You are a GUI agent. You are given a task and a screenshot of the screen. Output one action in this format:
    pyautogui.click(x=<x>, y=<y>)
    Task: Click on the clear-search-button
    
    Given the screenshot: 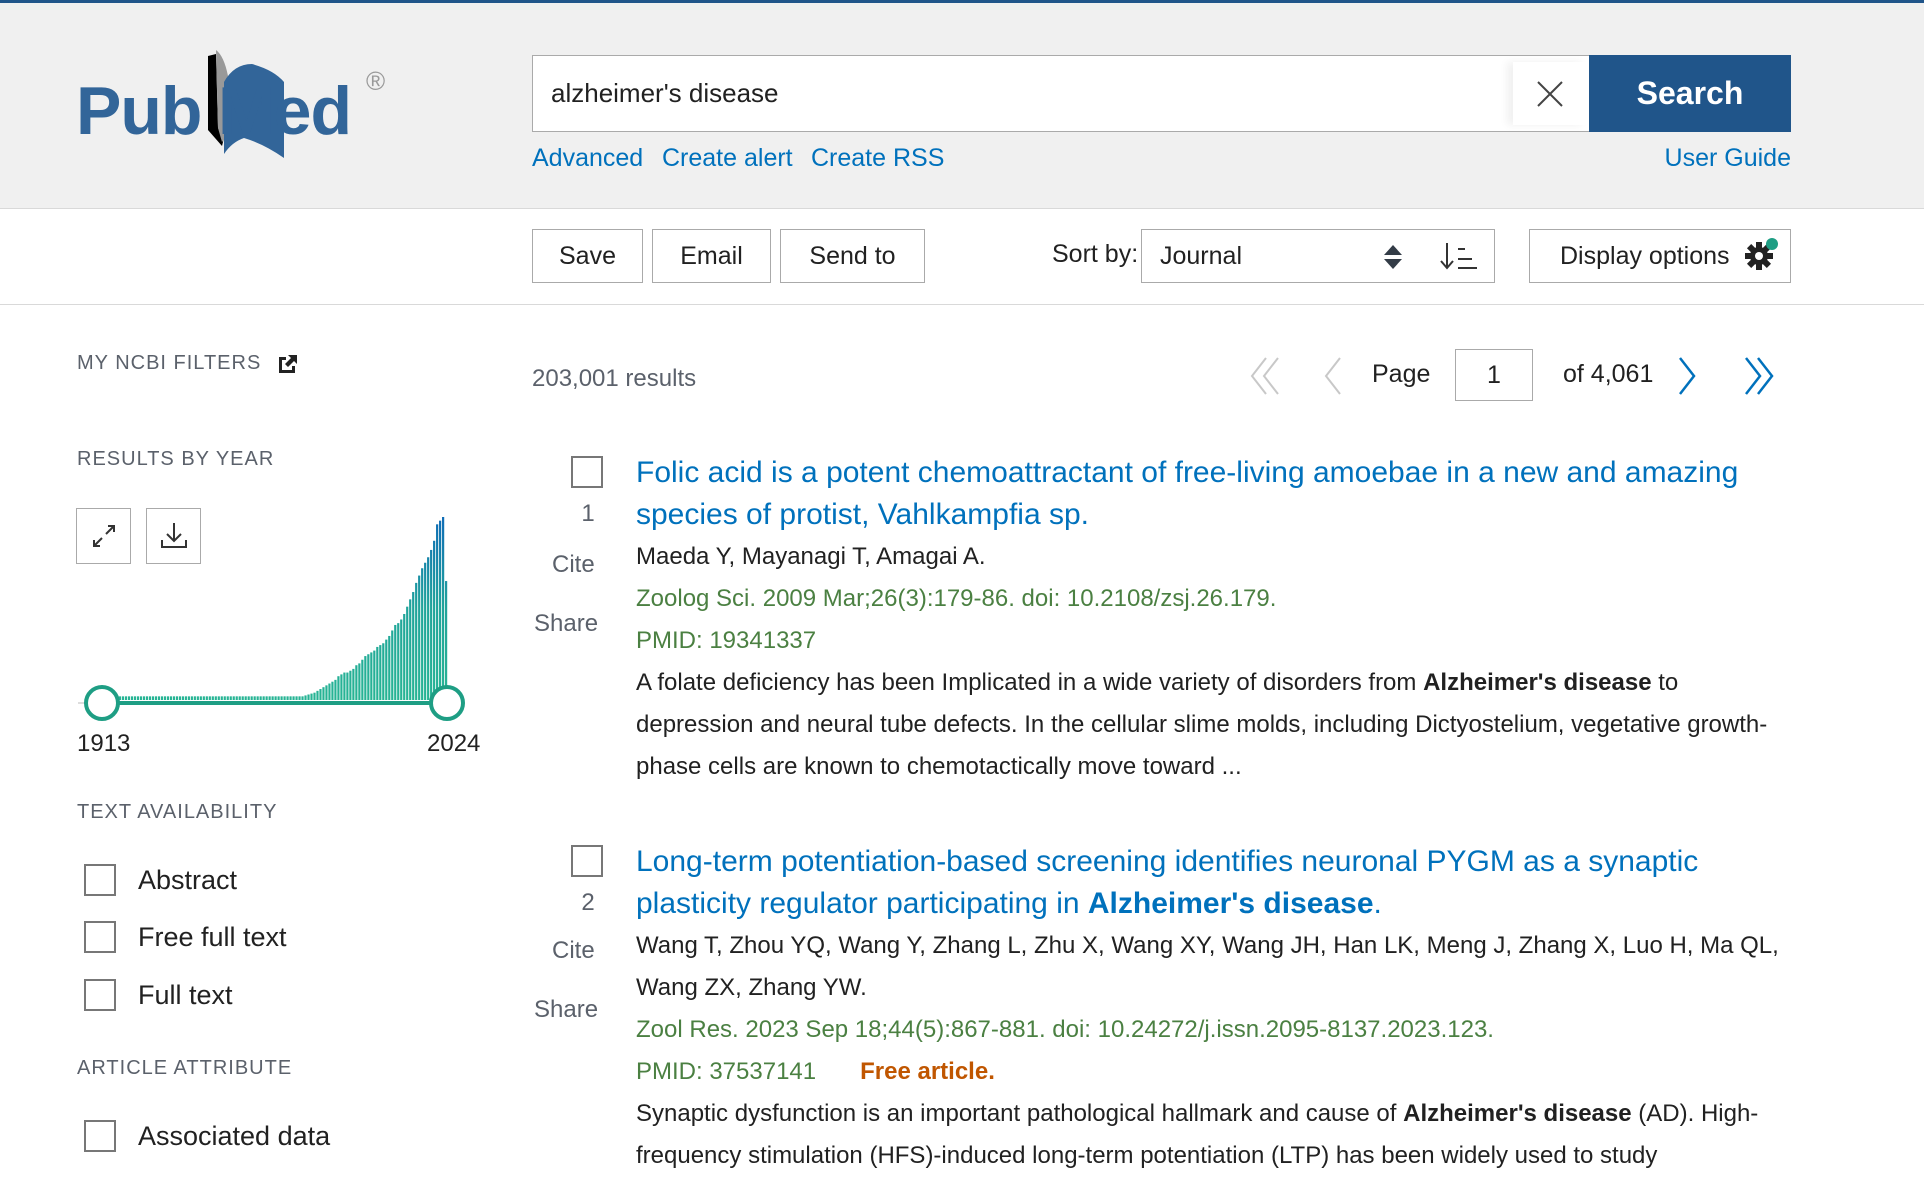 What is the action you would take?
    pyautogui.click(x=1550, y=93)
    